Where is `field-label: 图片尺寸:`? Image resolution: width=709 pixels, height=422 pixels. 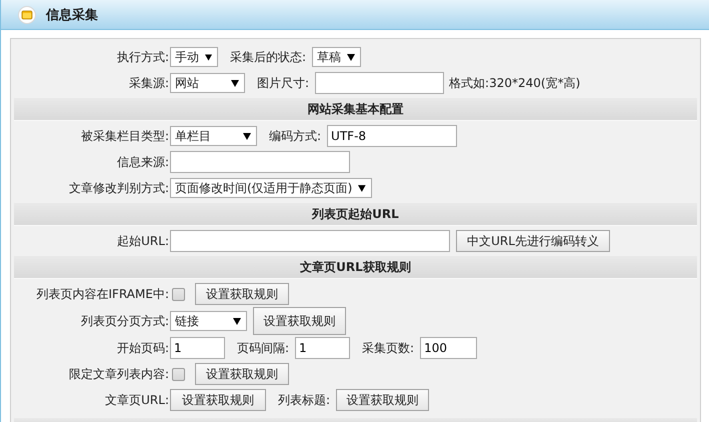
field-label: 图片尺寸: is located at coordinates (283, 83).